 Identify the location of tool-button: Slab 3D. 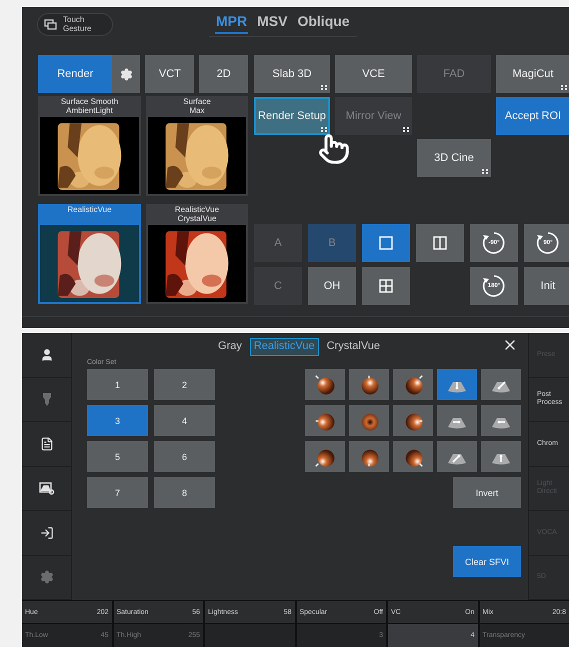
(292, 74).